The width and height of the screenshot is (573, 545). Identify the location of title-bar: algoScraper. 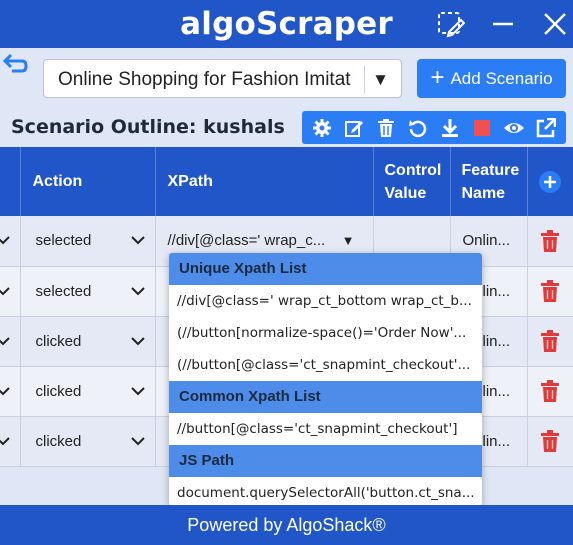
(286, 24).